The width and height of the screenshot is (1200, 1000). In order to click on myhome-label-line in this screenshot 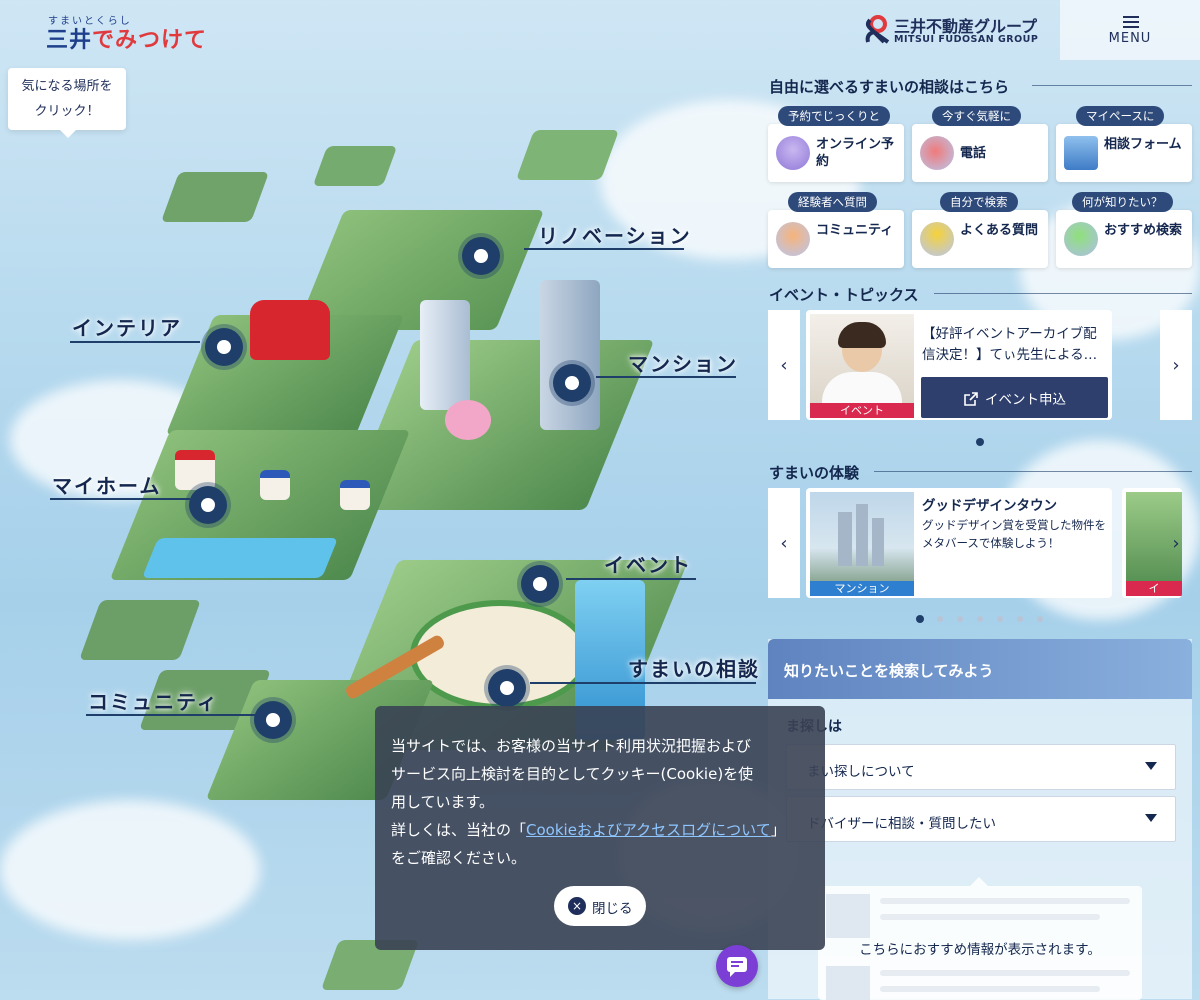, I will do `click(120, 499)`.